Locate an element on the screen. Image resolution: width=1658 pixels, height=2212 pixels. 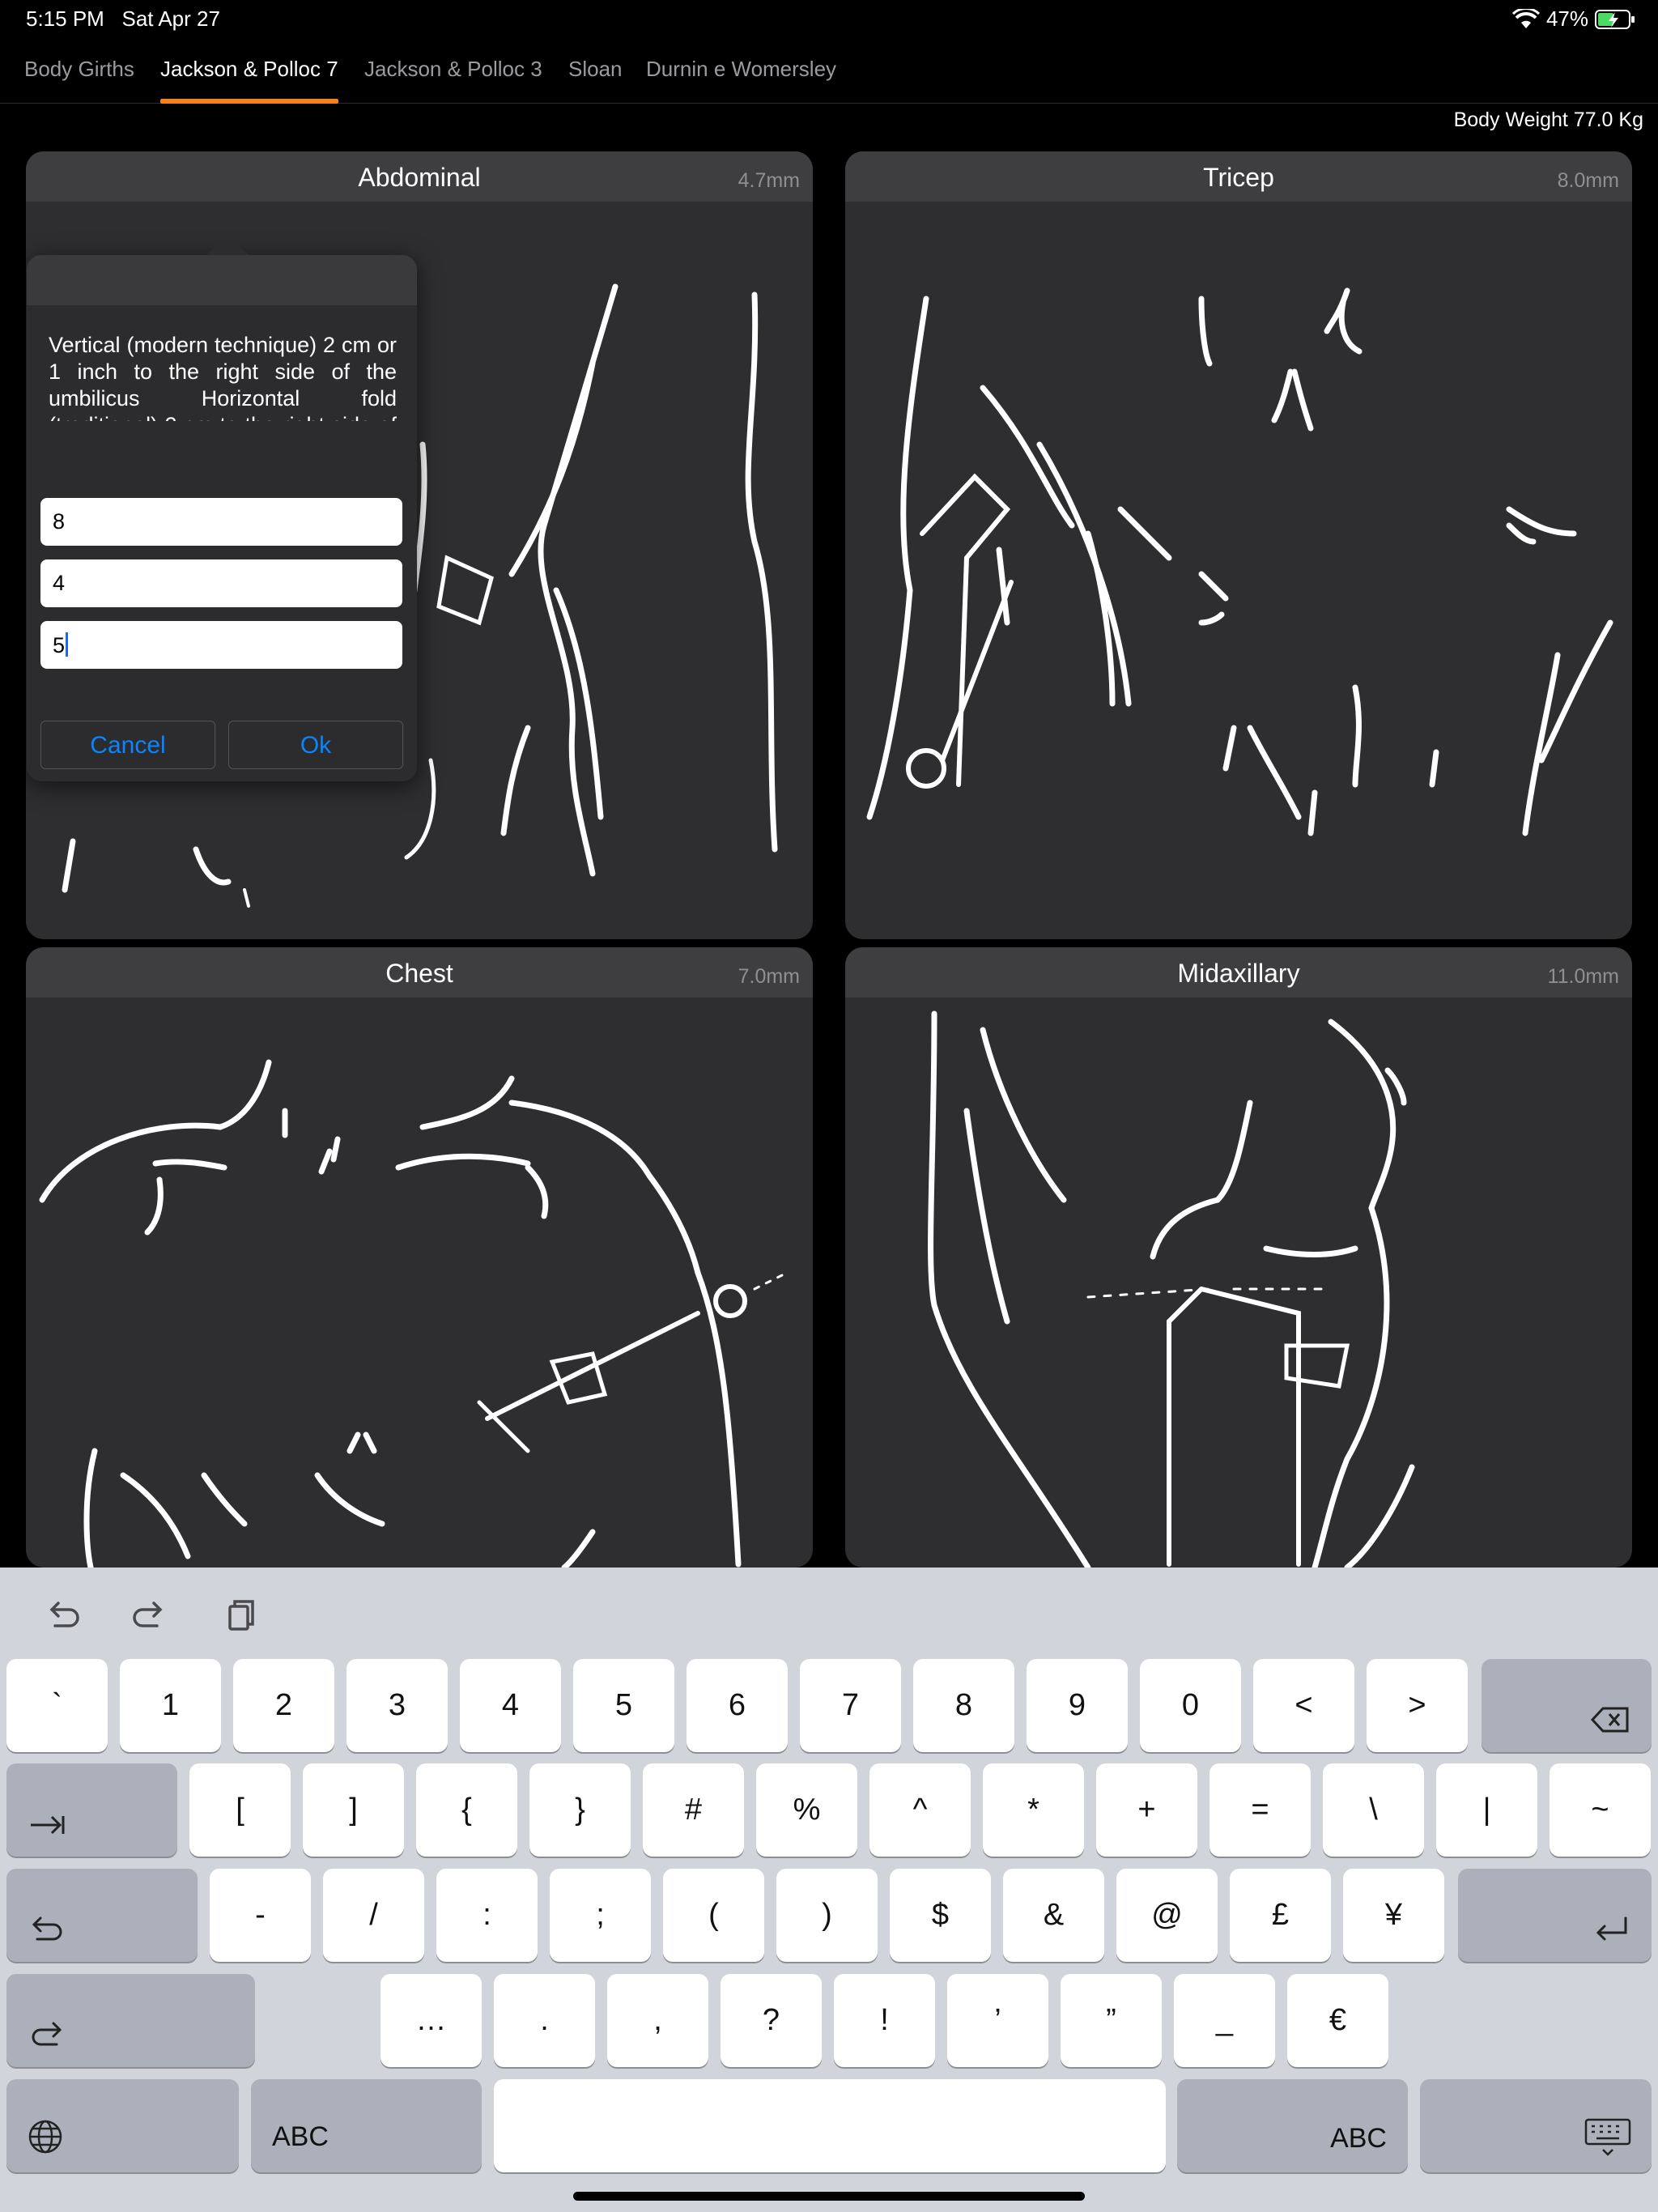
card-title: Midaxillary is located at coordinates (1238, 974).